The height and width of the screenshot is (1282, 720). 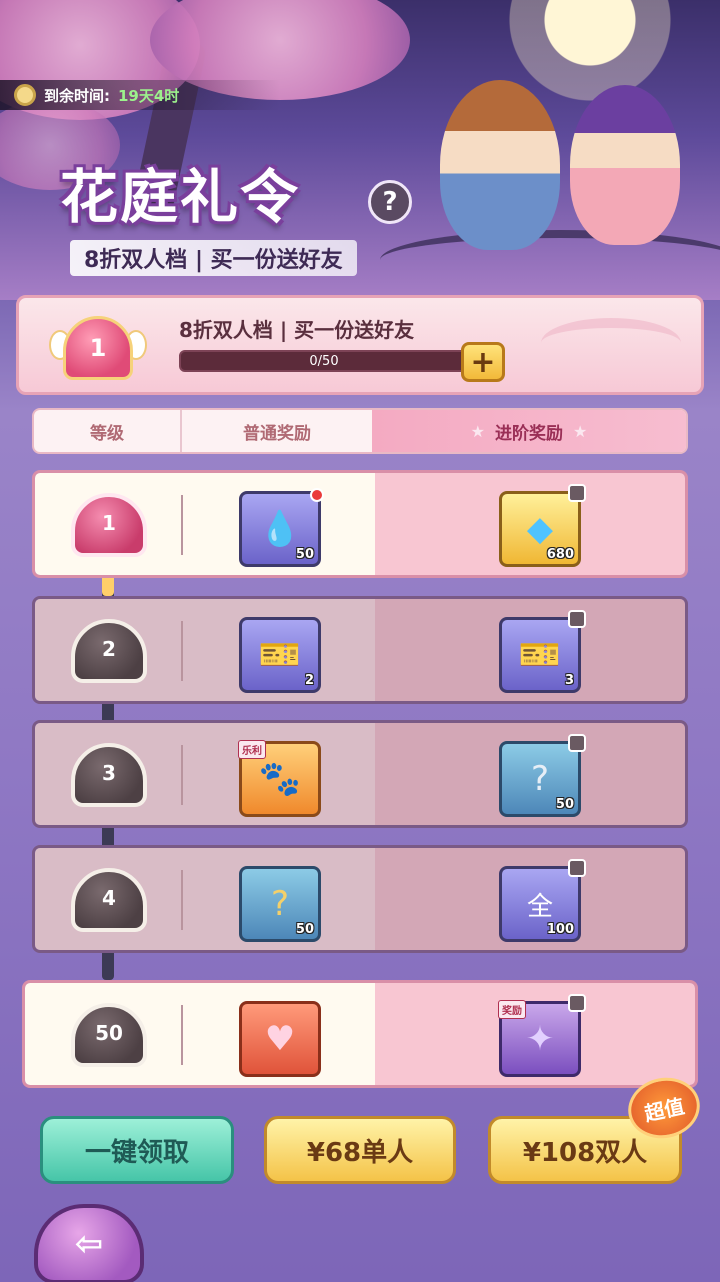 I want to click on advanced-side: ◆ 680, so click(x=530, y=524).